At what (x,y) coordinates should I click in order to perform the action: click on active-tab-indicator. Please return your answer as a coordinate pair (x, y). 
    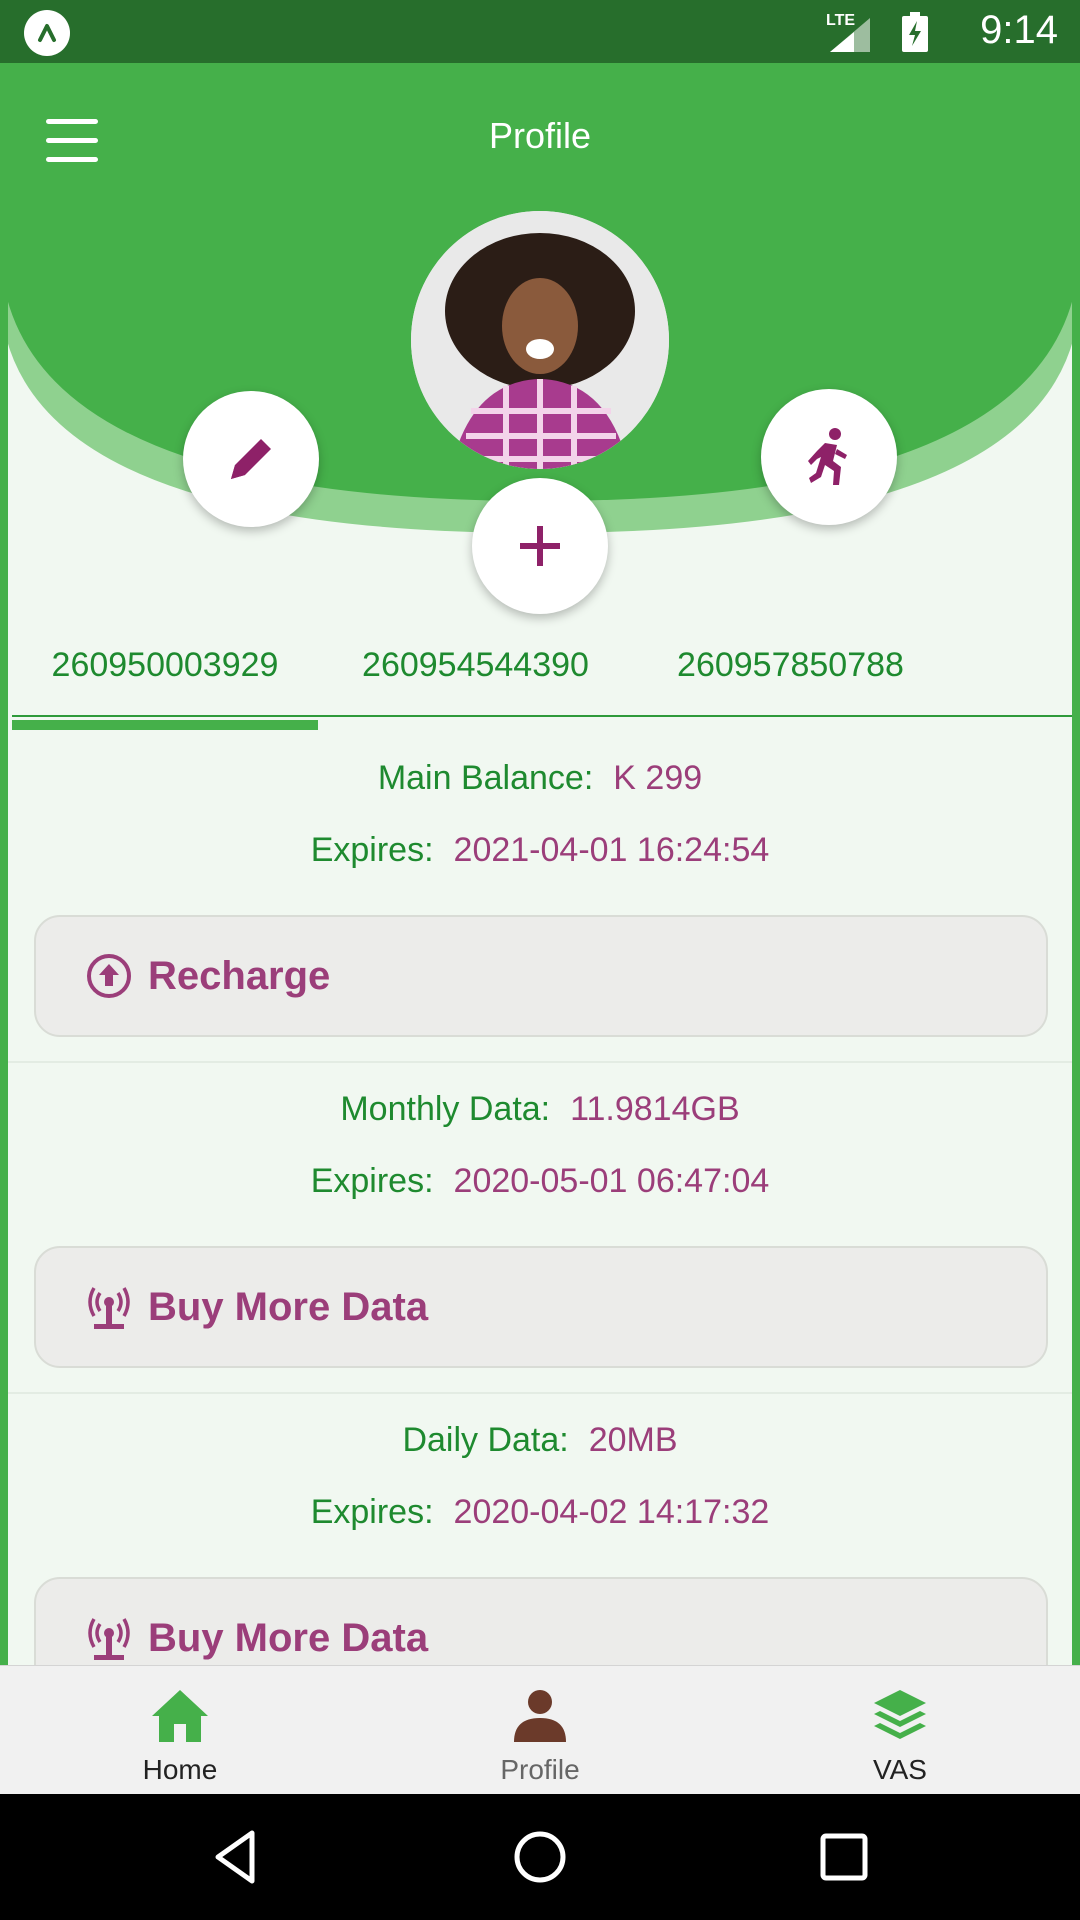
    Looking at the image, I should click on (165, 725).